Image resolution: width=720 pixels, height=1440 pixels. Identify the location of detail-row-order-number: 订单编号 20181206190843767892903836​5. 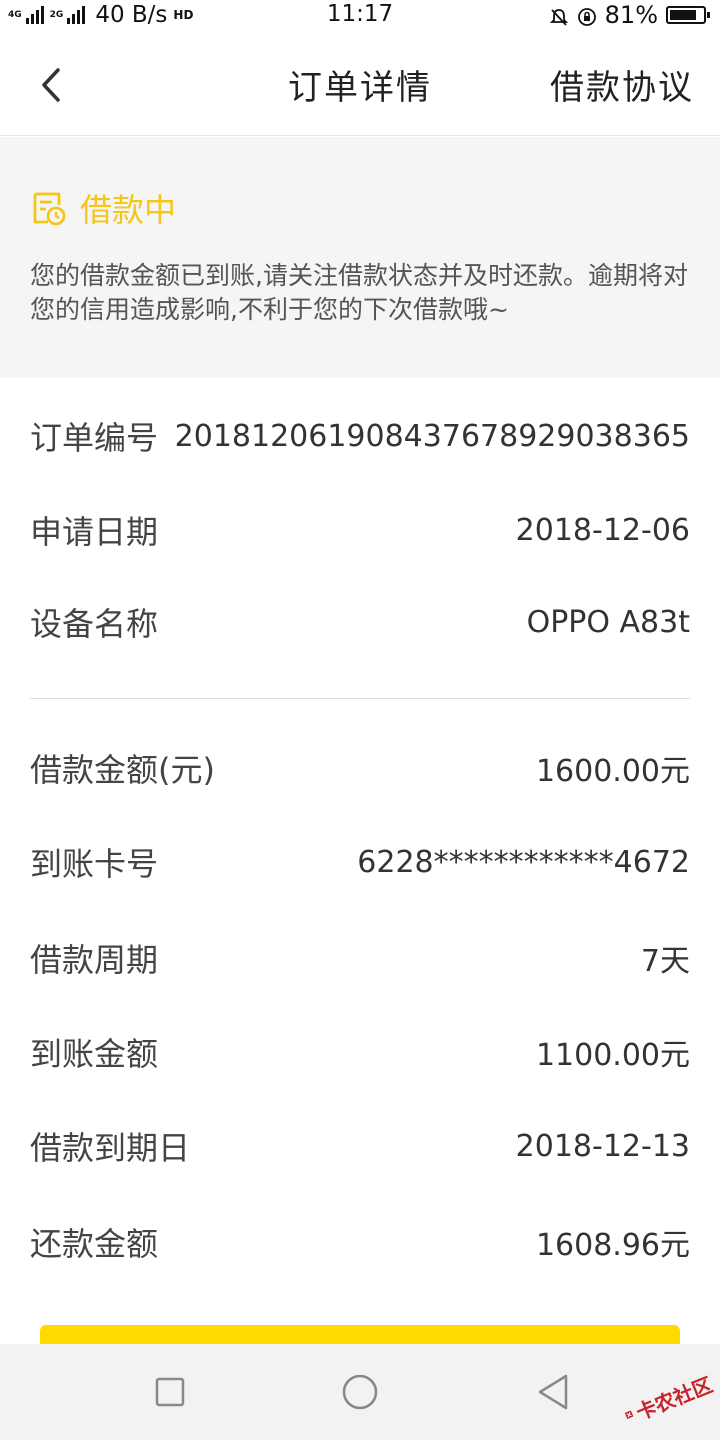
(360, 436).